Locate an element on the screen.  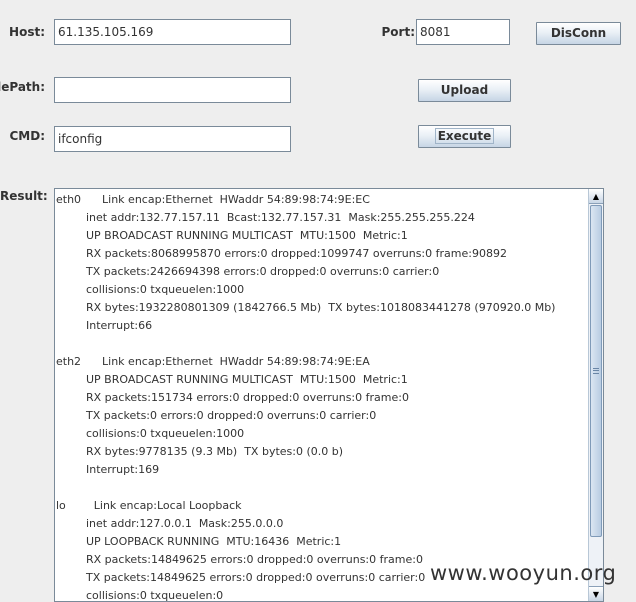
upload-button: Upload is located at coordinates (464, 90).